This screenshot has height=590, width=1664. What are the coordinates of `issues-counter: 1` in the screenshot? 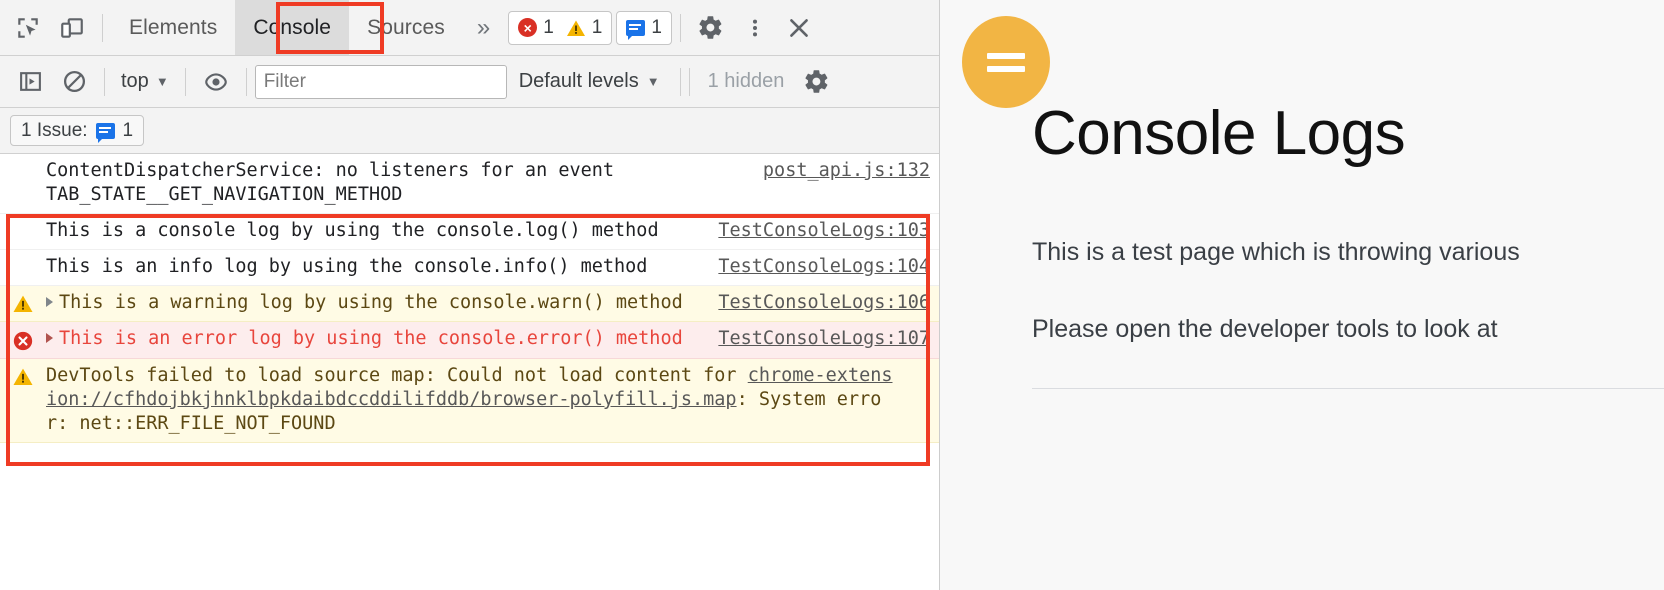 It's located at (644, 27).